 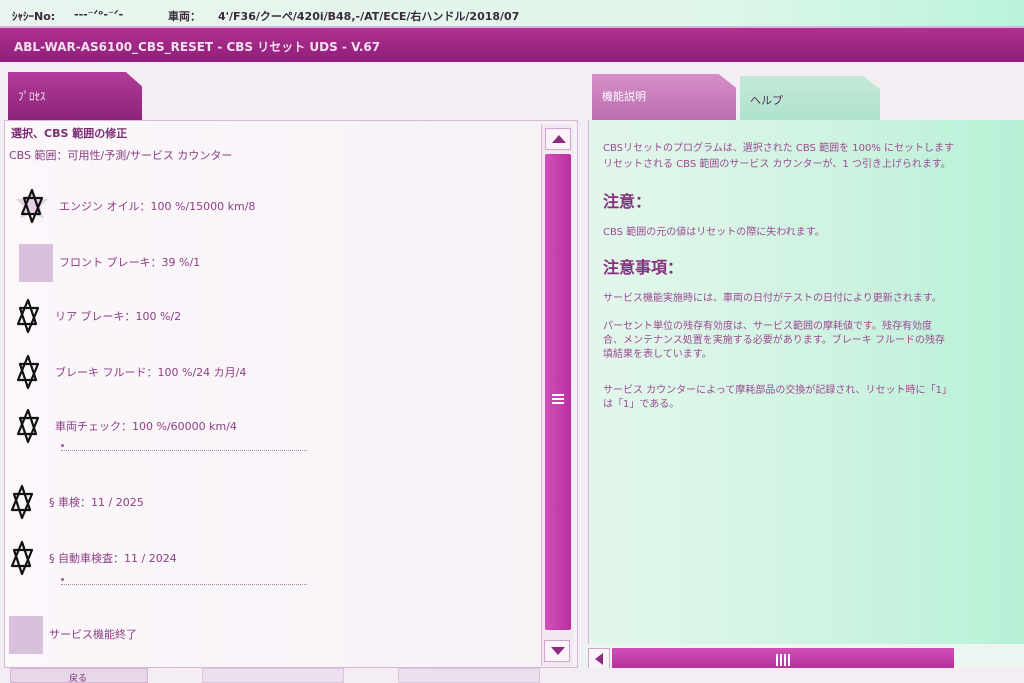 I want to click on scroll-thumb, so click(x=558, y=392).